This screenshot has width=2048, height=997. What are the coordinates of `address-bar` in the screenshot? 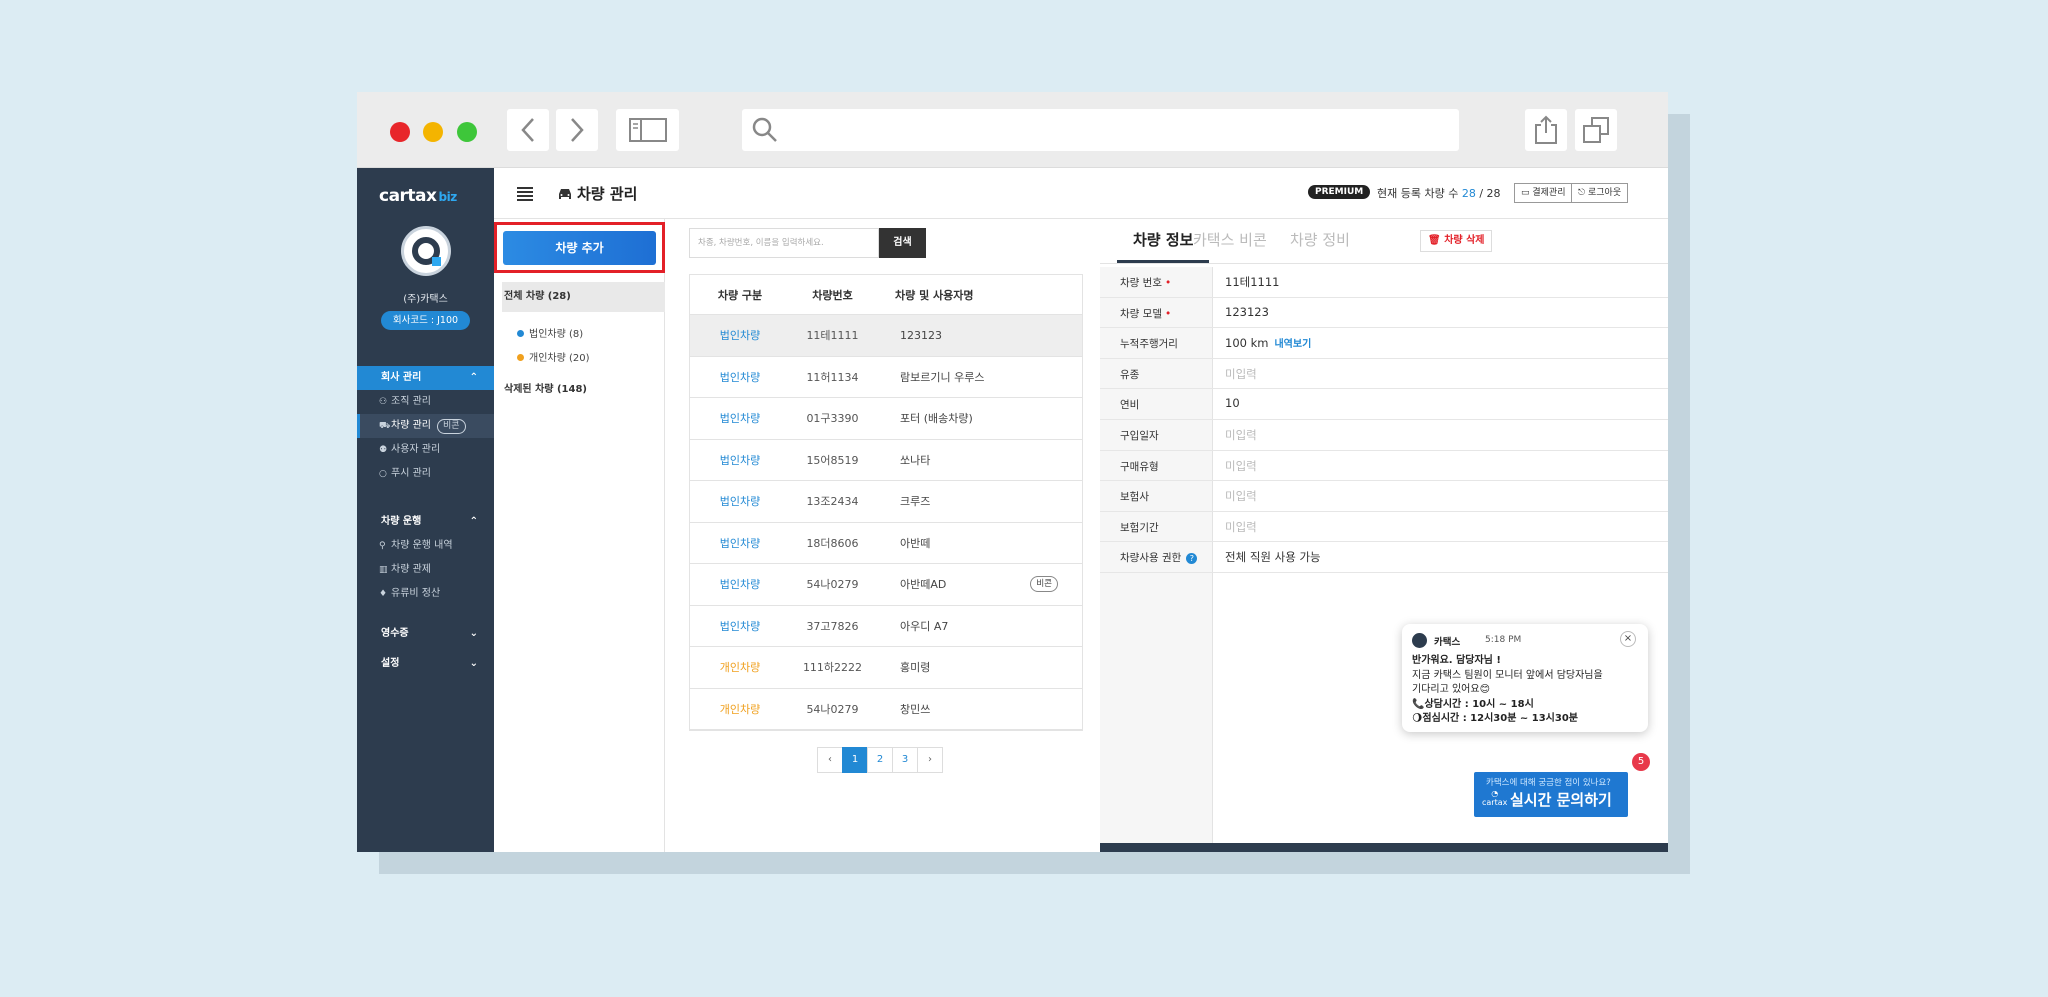 It's located at (1100, 130).